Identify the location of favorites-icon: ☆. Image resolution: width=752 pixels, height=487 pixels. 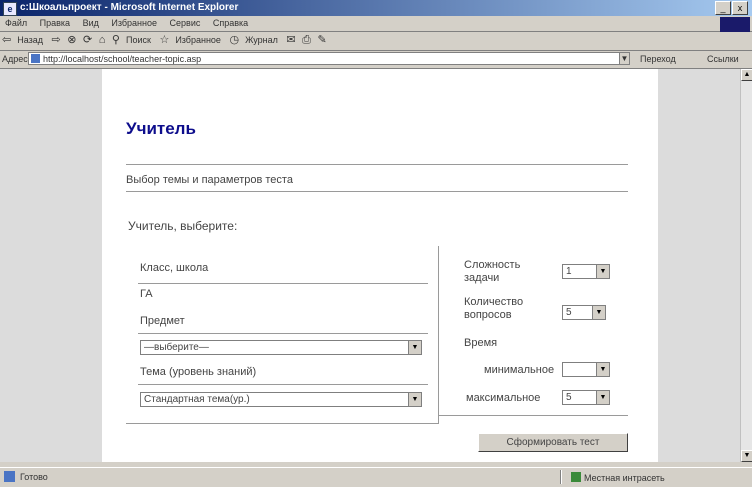
(164, 39).